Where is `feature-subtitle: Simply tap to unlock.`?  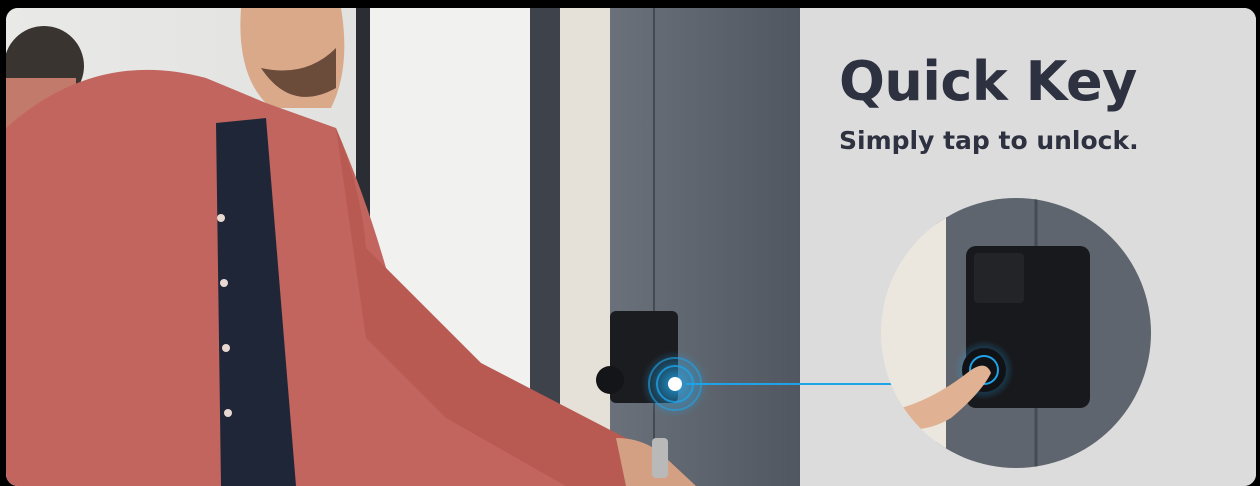 feature-subtitle: Simply tap to unlock. is located at coordinates (989, 140).